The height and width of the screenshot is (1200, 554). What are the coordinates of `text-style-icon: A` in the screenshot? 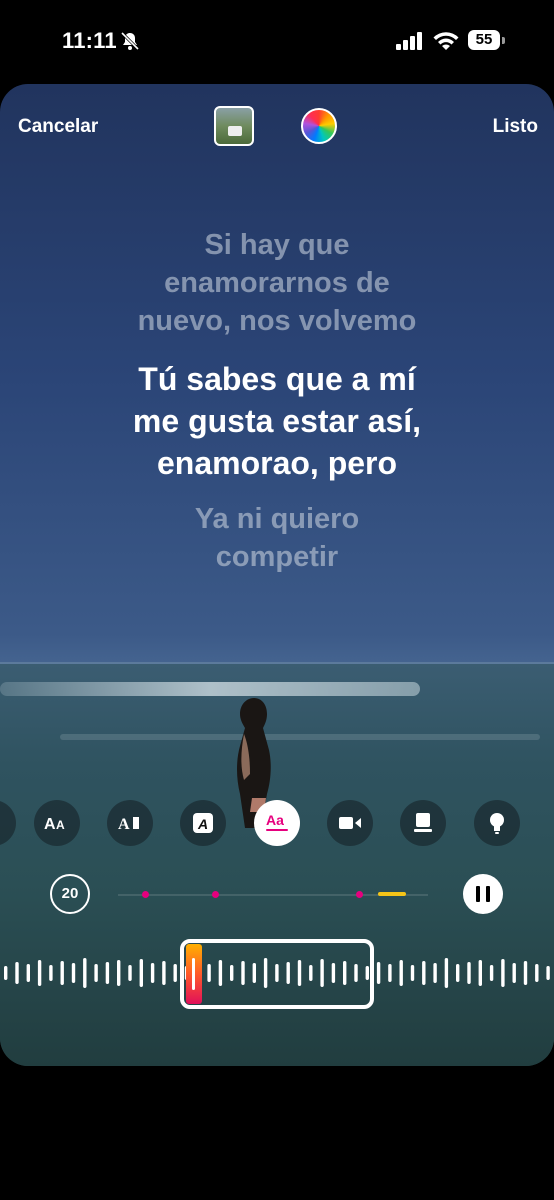 It's located at (128, 824).